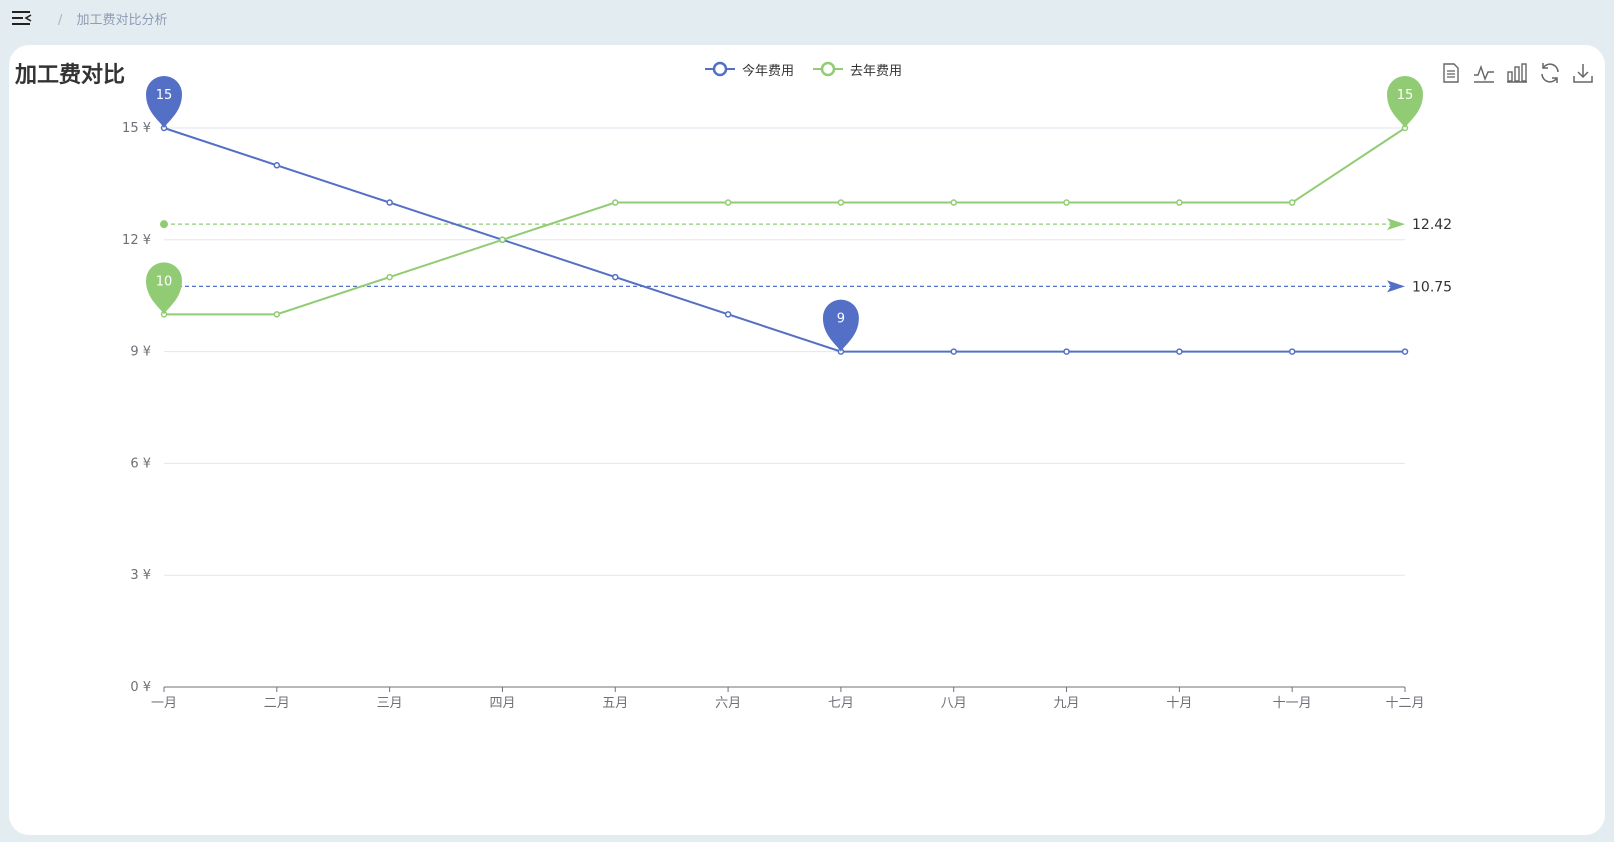  What do you see at coordinates (1404, 703) in the screenshot?
I see `x-tick-label: 十二月` at bounding box center [1404, 703].